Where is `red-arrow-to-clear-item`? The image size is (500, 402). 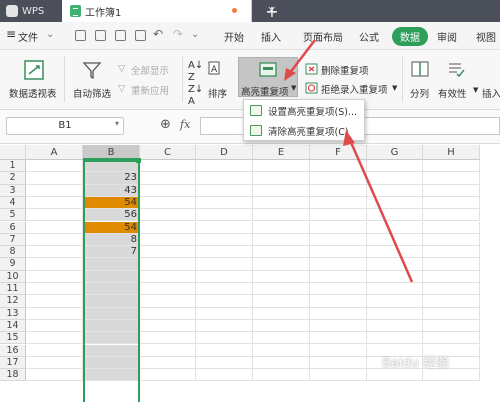 red-arrow-to-clear-item is located at coordinates (378, 206).